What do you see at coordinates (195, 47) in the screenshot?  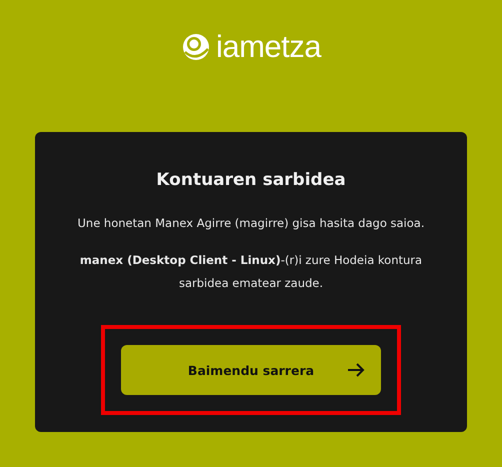 I see `logo-icon` at bounding box center [195, 47].